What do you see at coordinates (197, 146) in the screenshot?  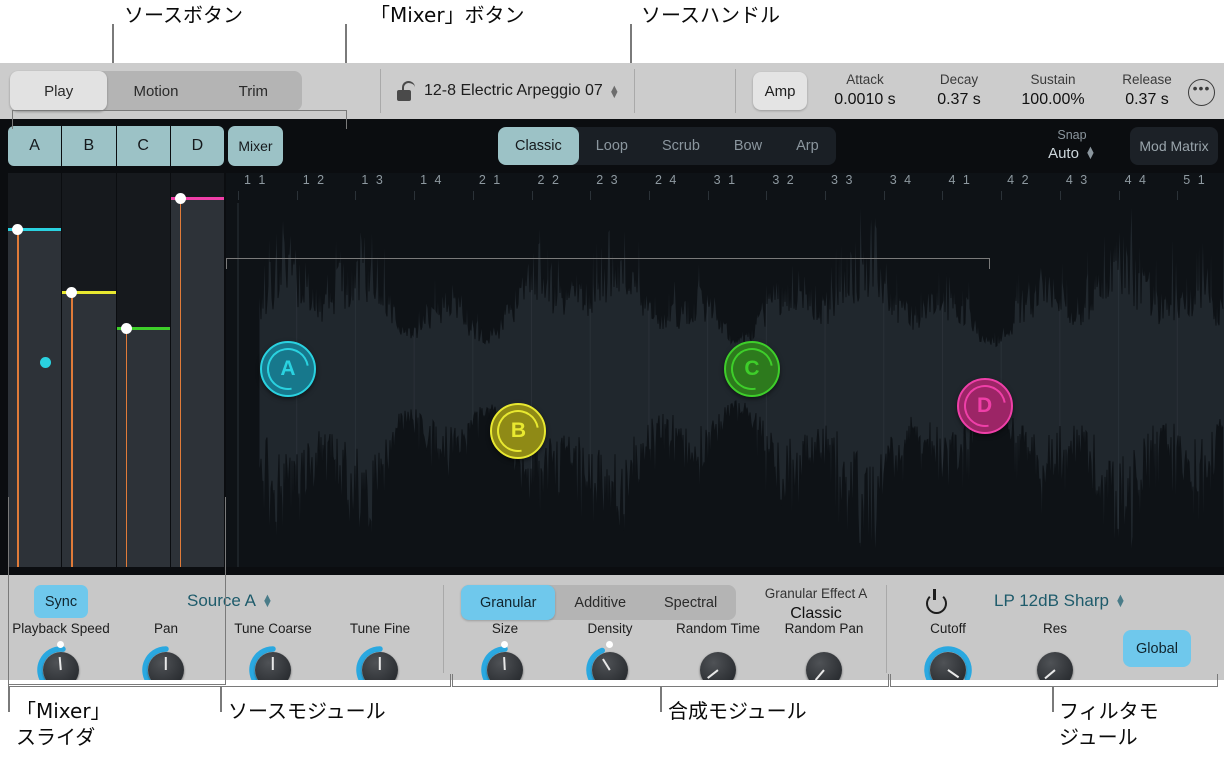 I see `source-button-d: D` at bounding box center [197, 146].